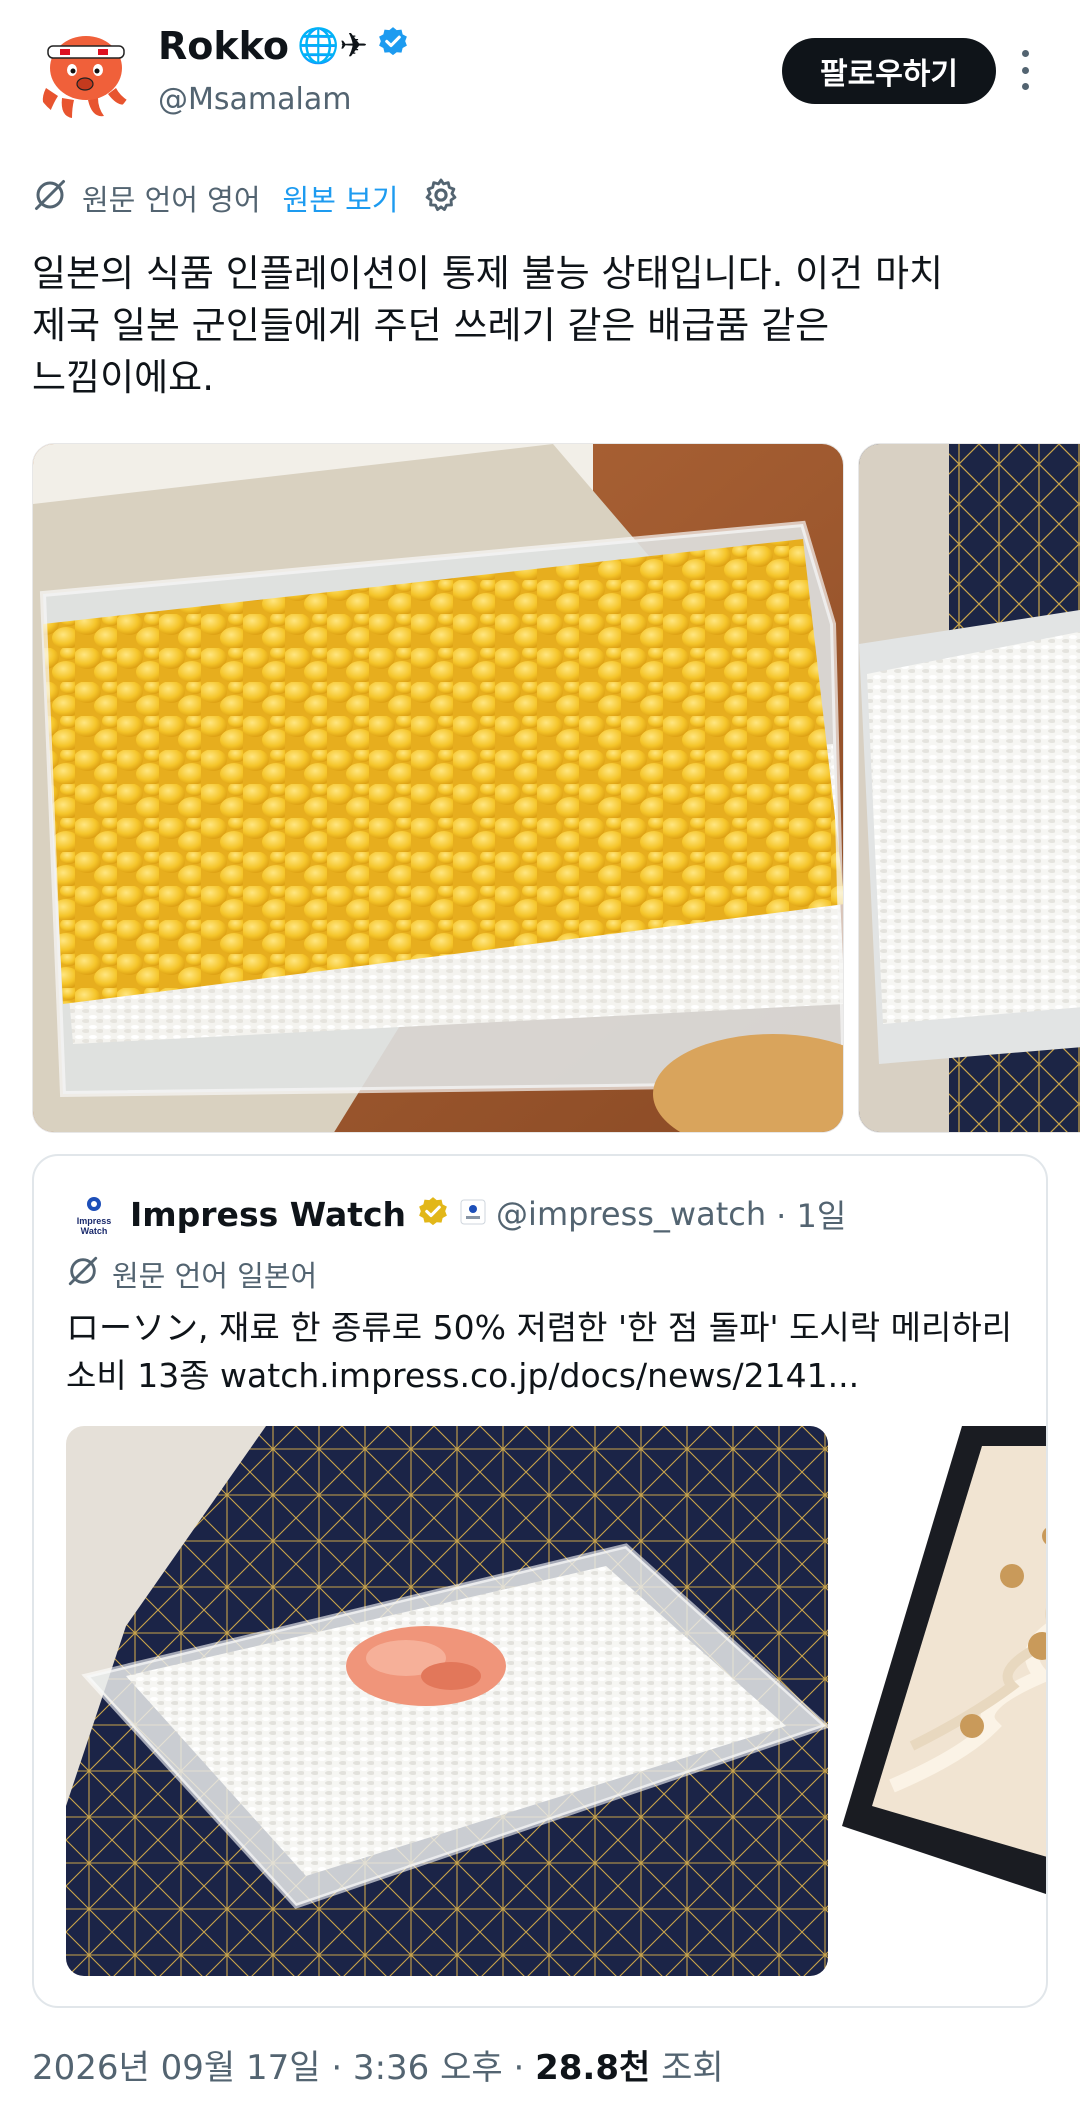 The height and width of the screenshot is (2104, 1080). What do you see at coordinates (441, 198) in the screenshot?
I see `gear-icon` at bounding box center [441, 198].